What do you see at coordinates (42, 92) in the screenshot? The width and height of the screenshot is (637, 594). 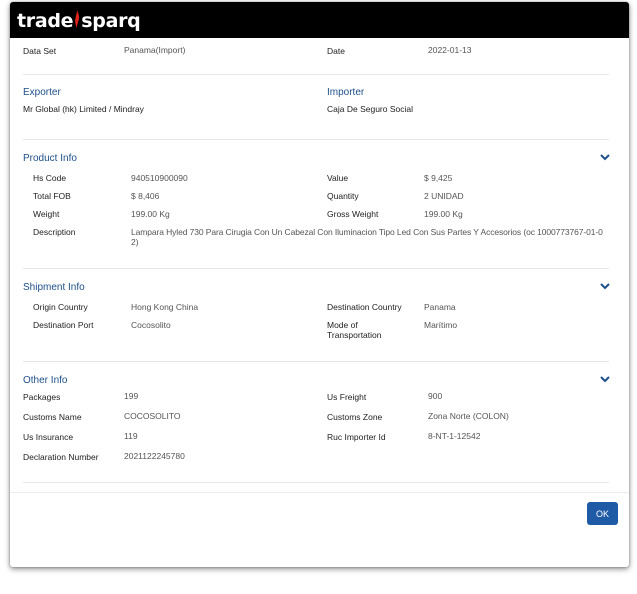 I see `exporter-title: Exporter` at bounding box center [42, 92].